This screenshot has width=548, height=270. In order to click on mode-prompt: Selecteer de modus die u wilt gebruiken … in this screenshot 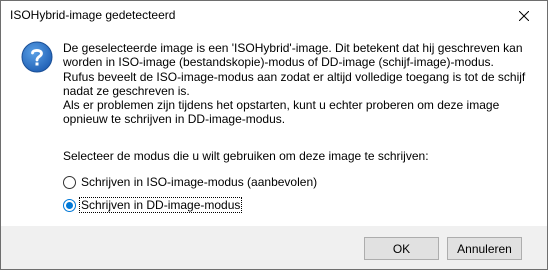, I will do `click(246, 156)`.